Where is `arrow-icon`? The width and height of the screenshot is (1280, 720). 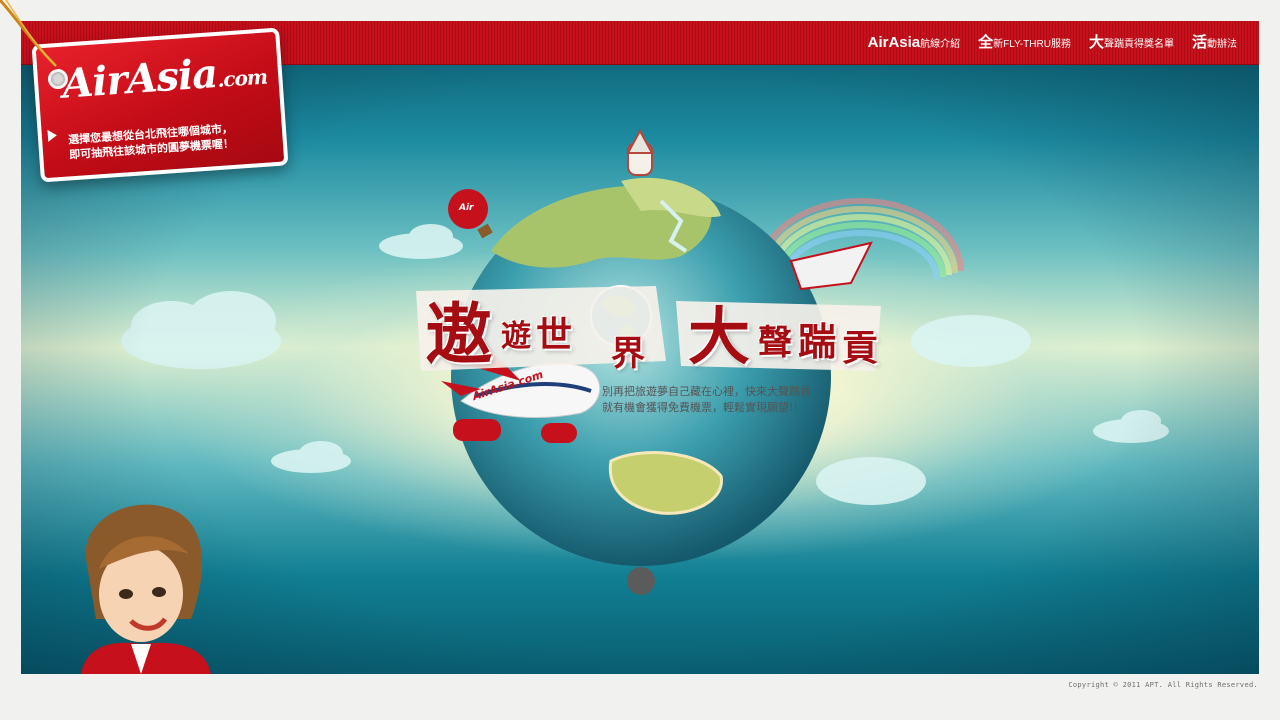 arrow-icon is located at coordinates (52, 135).